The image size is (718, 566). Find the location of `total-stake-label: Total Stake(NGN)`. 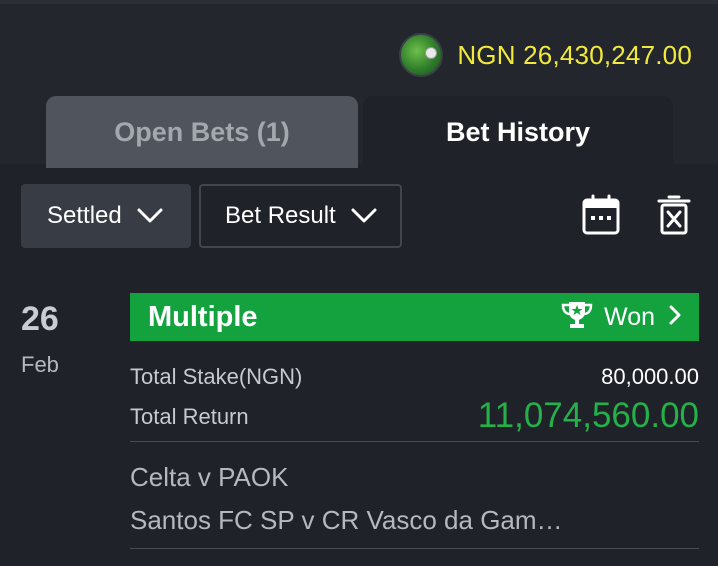

total-stake-label: Total Stake(NGN) is located at coordinates (216, 376).